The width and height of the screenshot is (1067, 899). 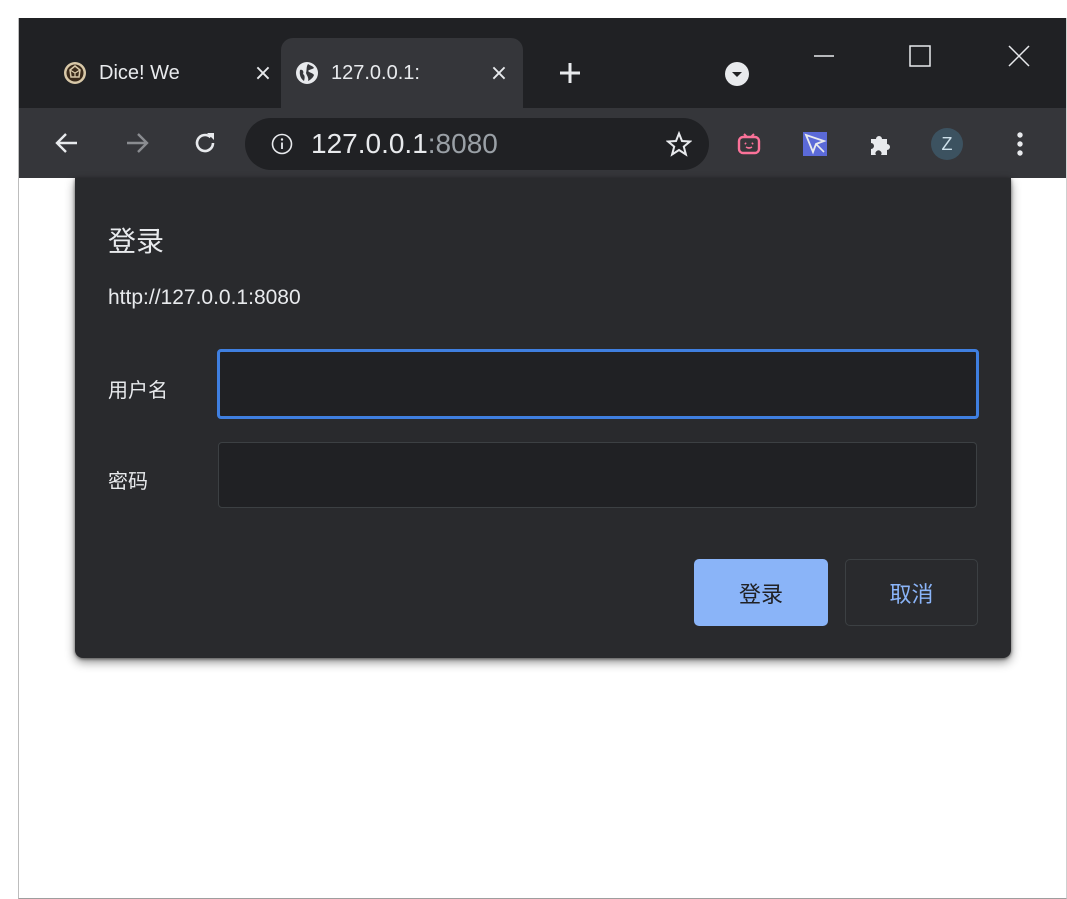 I want to click on window-close-button, so click(x=1019, y=56).